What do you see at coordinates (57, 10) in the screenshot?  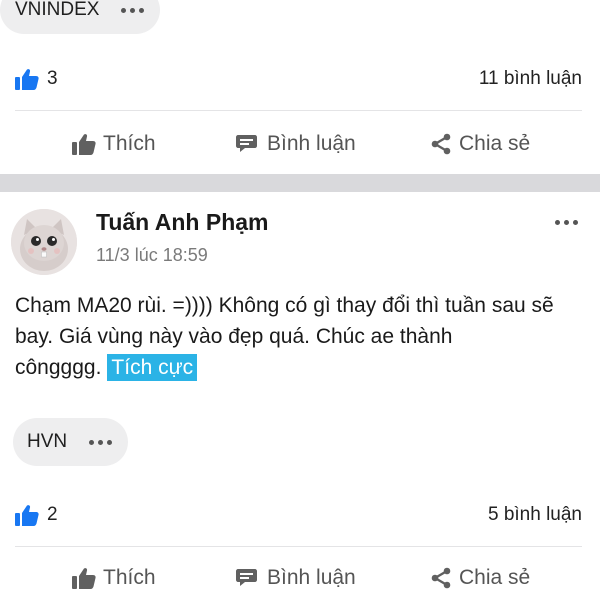 I see `ticker-label: VNINDEX` at bounding box center [57, 10].